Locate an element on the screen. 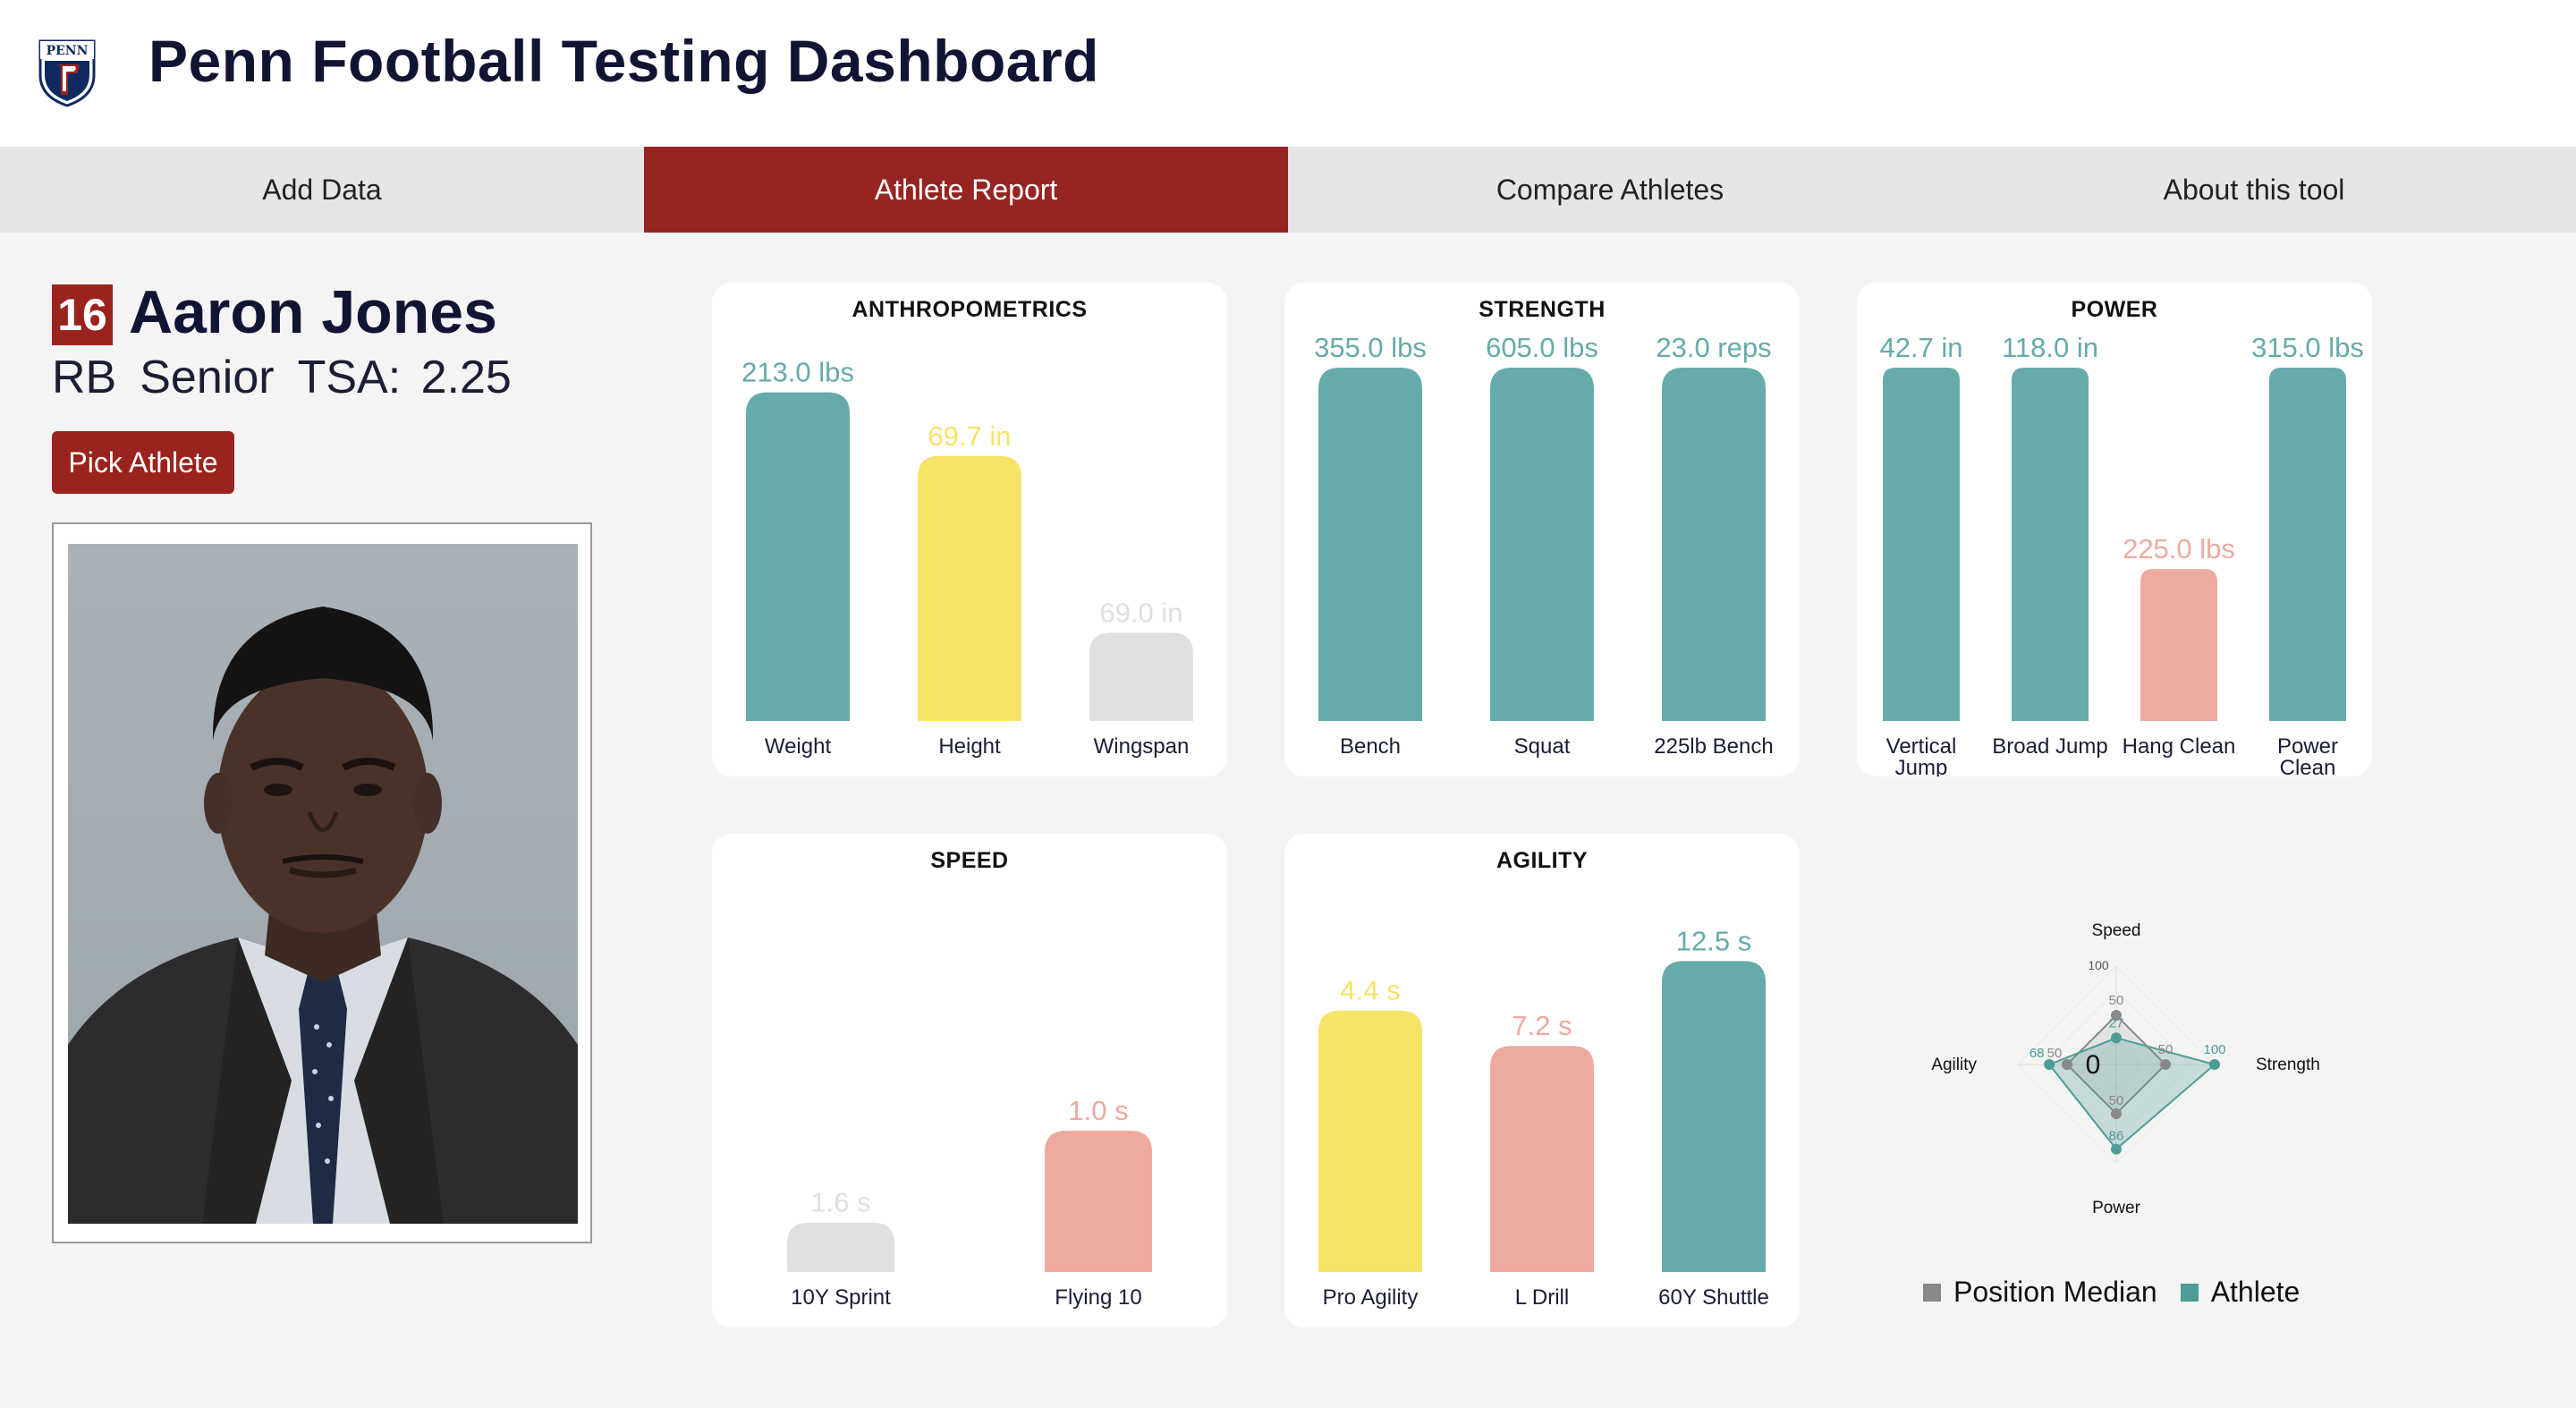 The width and height of the screenshot is (2576, 1408). radar-point-position-median-agility is located at coordinates (2067, 1064).